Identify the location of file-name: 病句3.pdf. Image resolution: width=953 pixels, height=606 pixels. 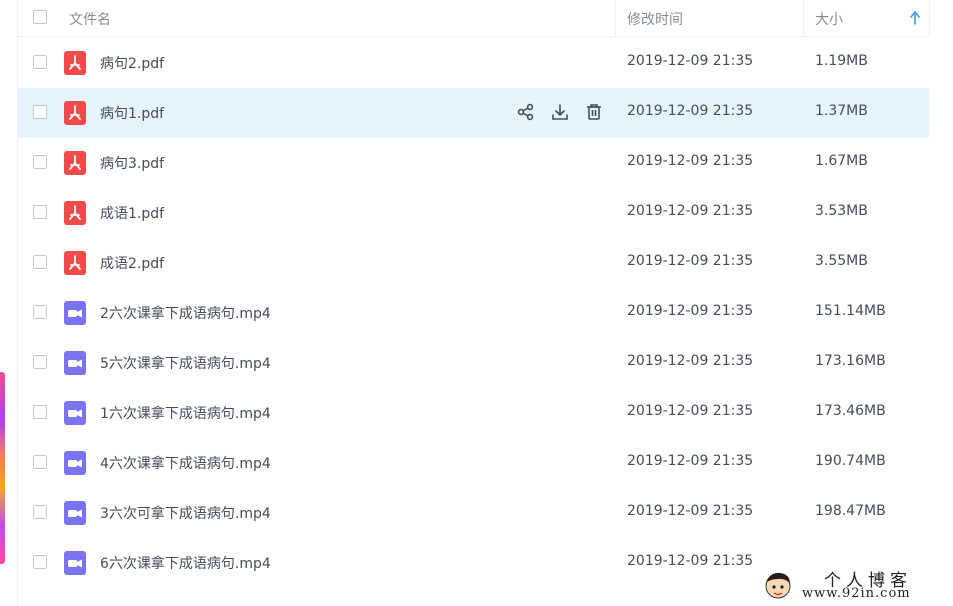
(132, 163).